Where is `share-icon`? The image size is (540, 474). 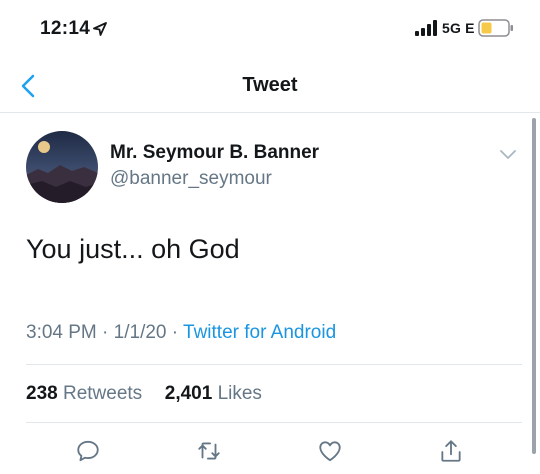
share-icon is located at coordinates (451, 451).